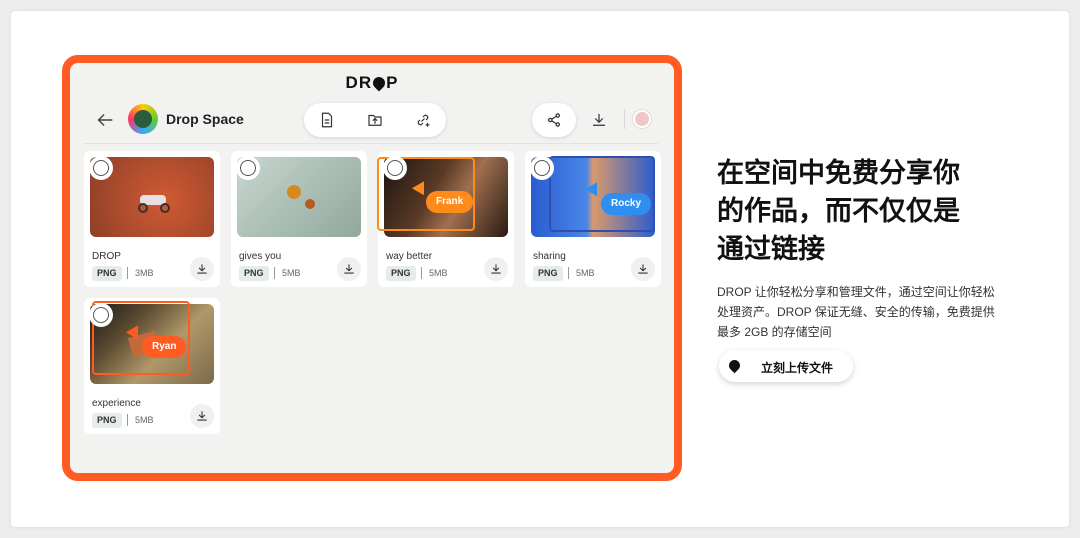  Describe the element at coordinates (327, 120) in the screenshot. I see `new-file-icon` at that location.